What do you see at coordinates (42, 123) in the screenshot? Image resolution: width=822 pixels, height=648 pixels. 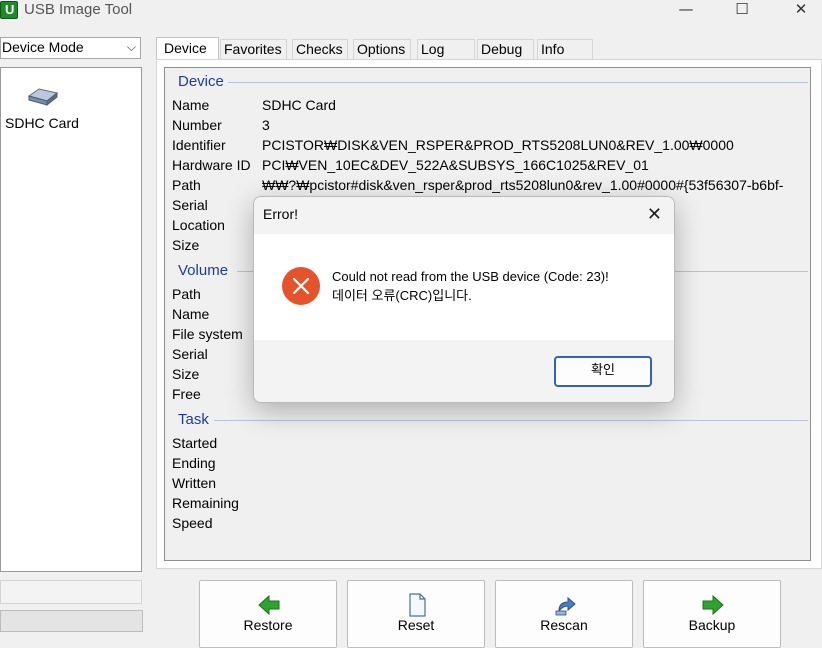 I see `device-item-label: SDHC Card` at bounding box center [42, 123].